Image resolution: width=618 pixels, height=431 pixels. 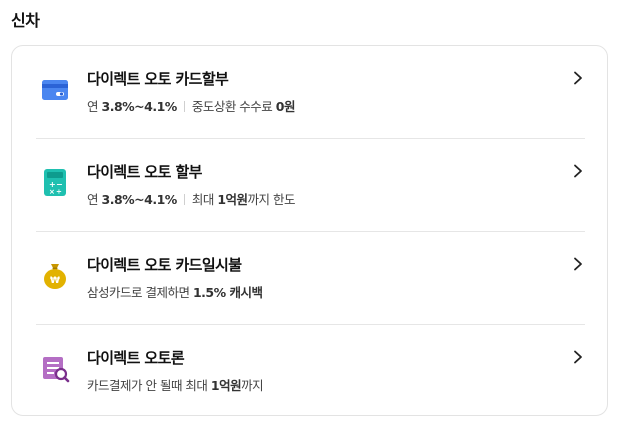 I want to click on item-description: 연 3.8%~4.1% 최대 1억원까지 한도, so click(x=191, y=198).